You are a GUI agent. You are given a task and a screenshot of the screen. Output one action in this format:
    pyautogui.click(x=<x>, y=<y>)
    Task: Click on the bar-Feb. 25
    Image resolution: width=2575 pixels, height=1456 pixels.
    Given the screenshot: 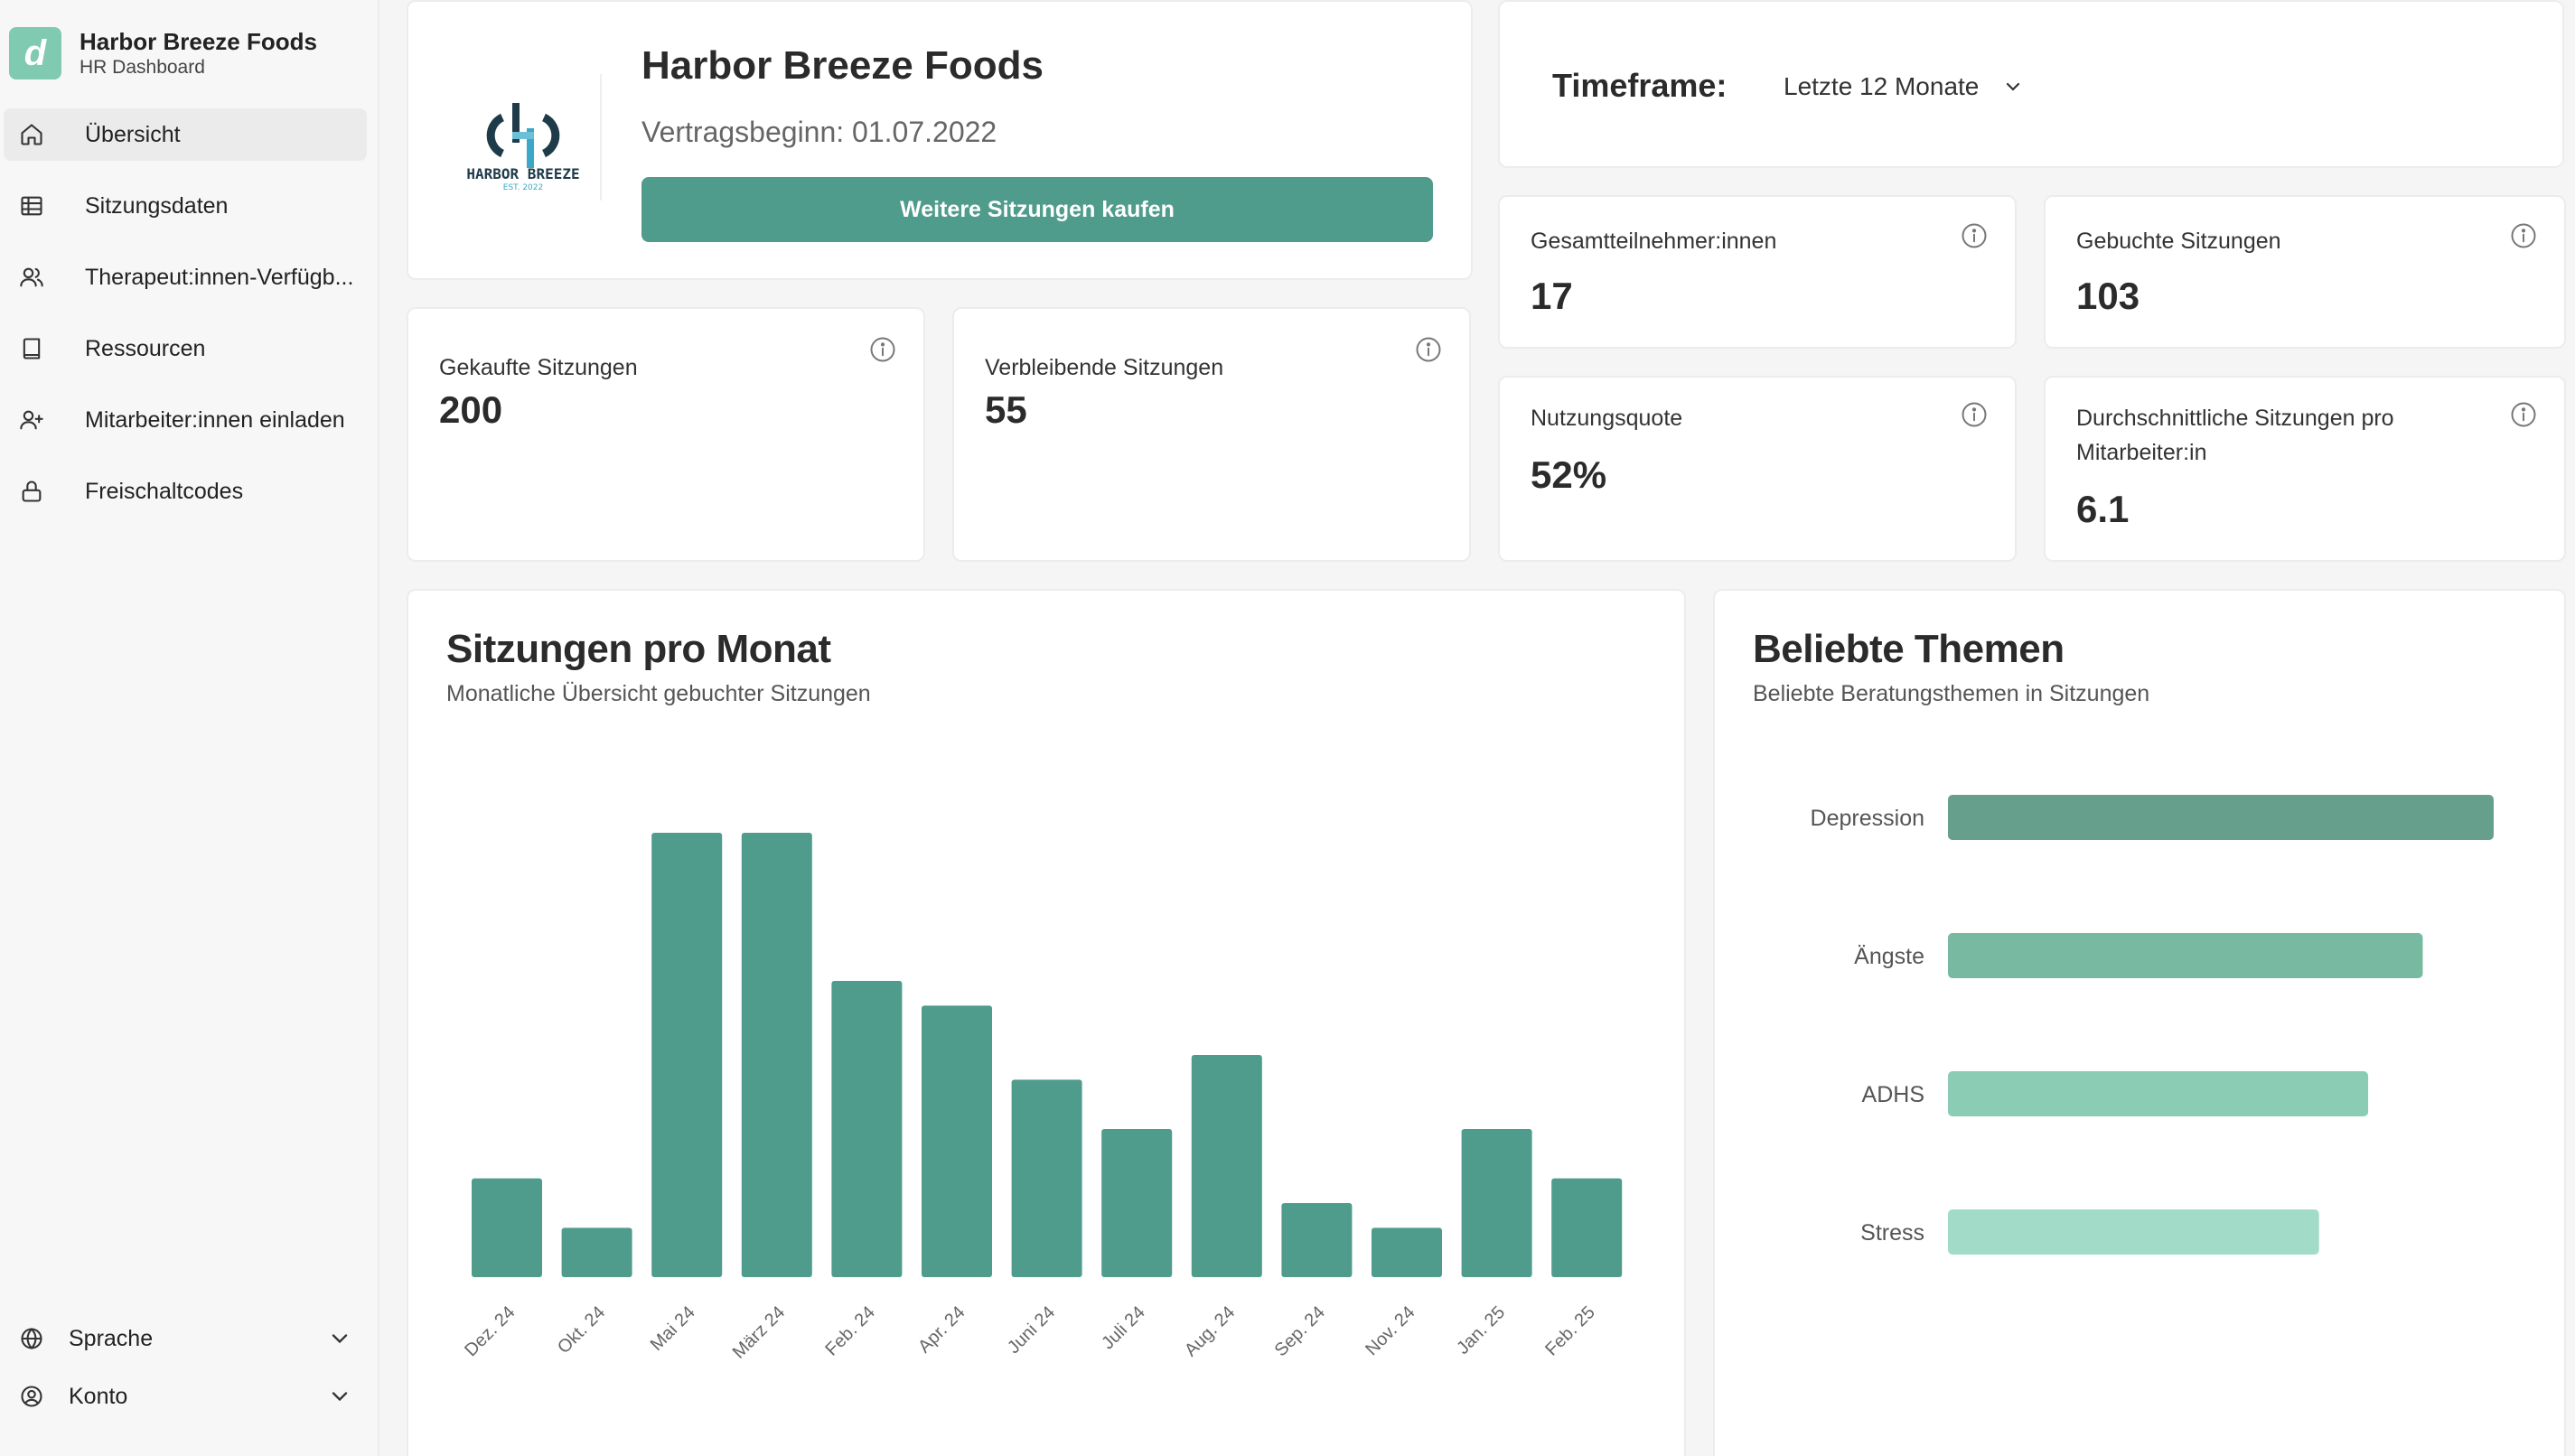 What is the action you would take?
    pyautogui.click(x=1587, y=1227)
    